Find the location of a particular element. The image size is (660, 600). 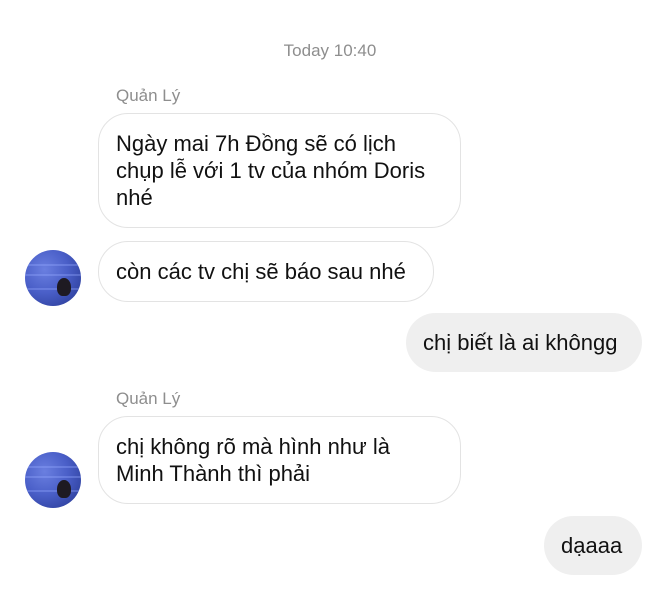

message-bubble-outgoing: dạaaa is located at coordinates (593, 545).